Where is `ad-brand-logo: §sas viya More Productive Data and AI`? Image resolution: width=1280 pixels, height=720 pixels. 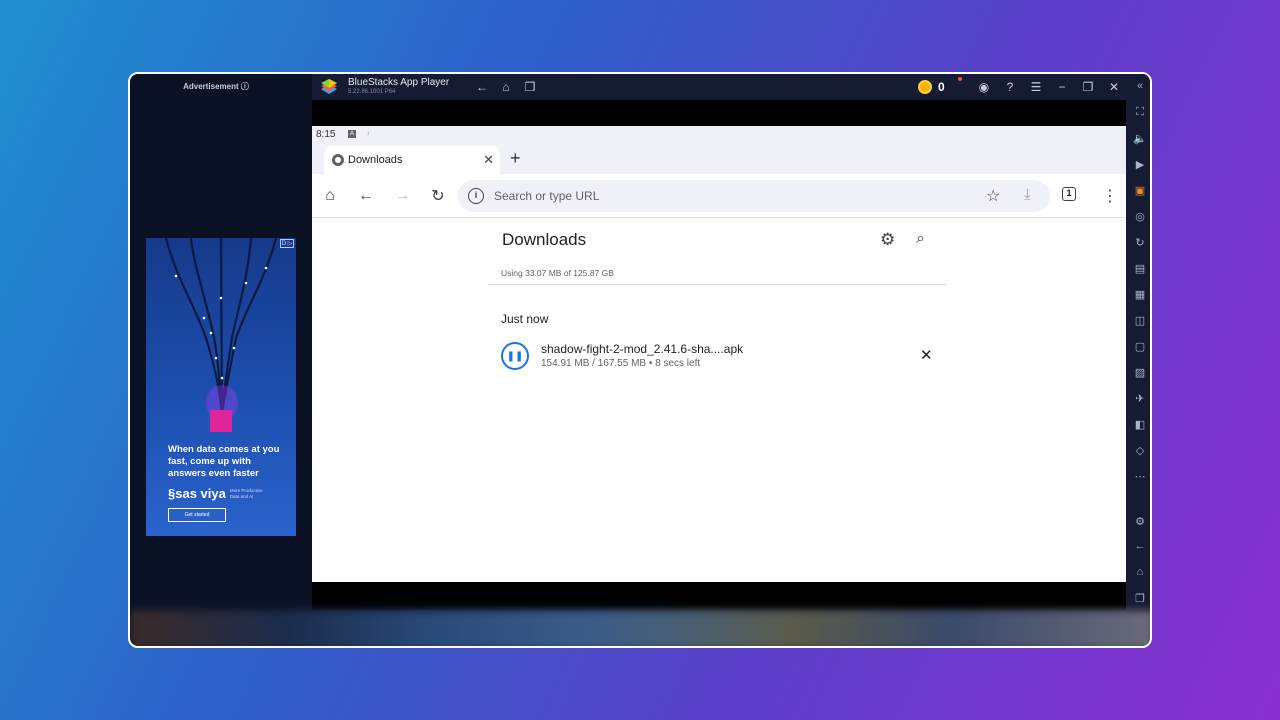
ad-brand-logo: §sas viya More Productive Data and AI is located at coordinates (219, 493).